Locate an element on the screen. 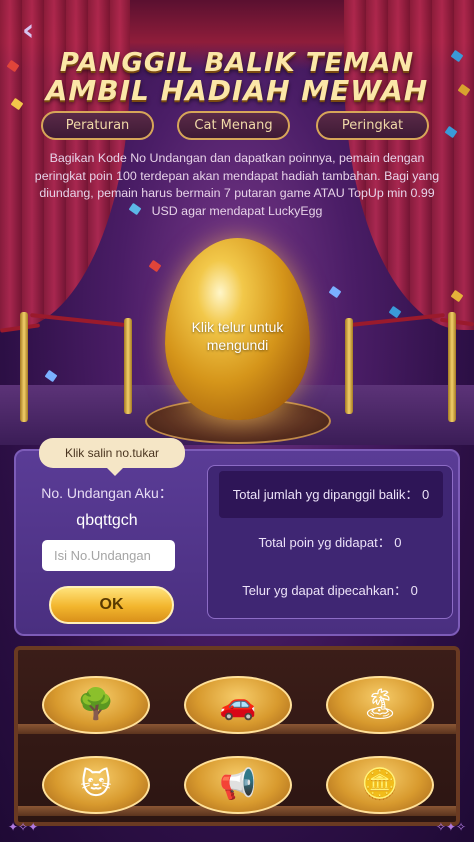 This screenshot has width=474, height=842. prize-slot: 🚗 is located at coordinates (238, 705).